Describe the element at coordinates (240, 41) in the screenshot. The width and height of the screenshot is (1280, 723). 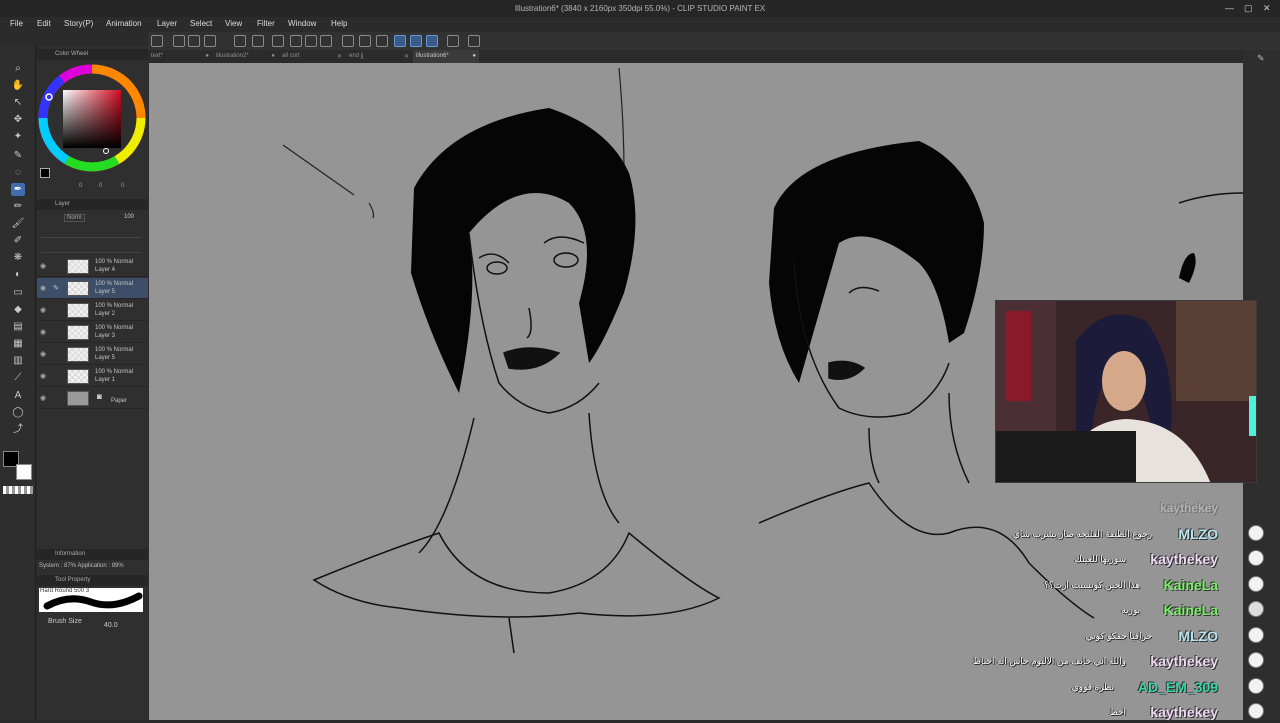
I see `undo-icon` at that location.